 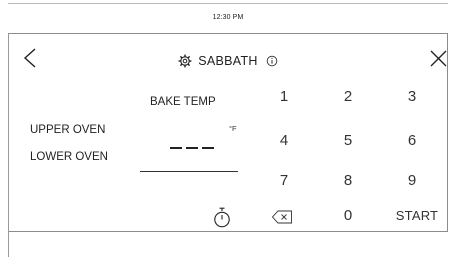 I want to click on bake-temp-label: BAKE TEMP, so click(x=183, y=102).